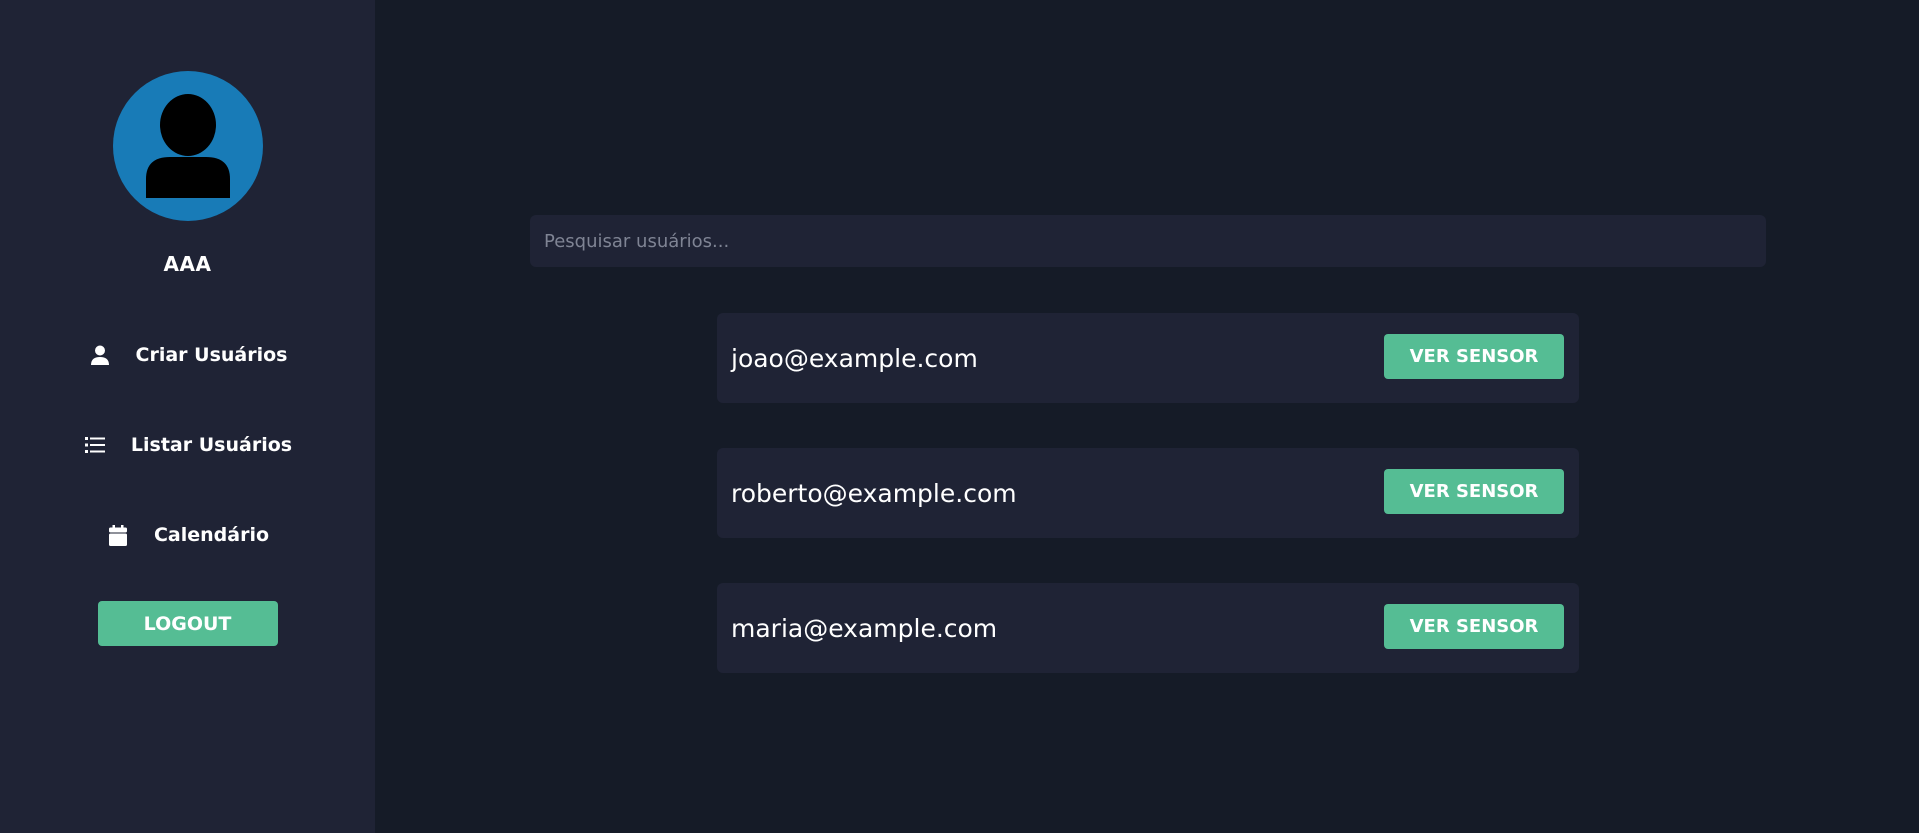  What do you see at coordinates (864, 628) in the screenshot?
I see `user-email: maria@example.com` at bounding box center [864, 628].